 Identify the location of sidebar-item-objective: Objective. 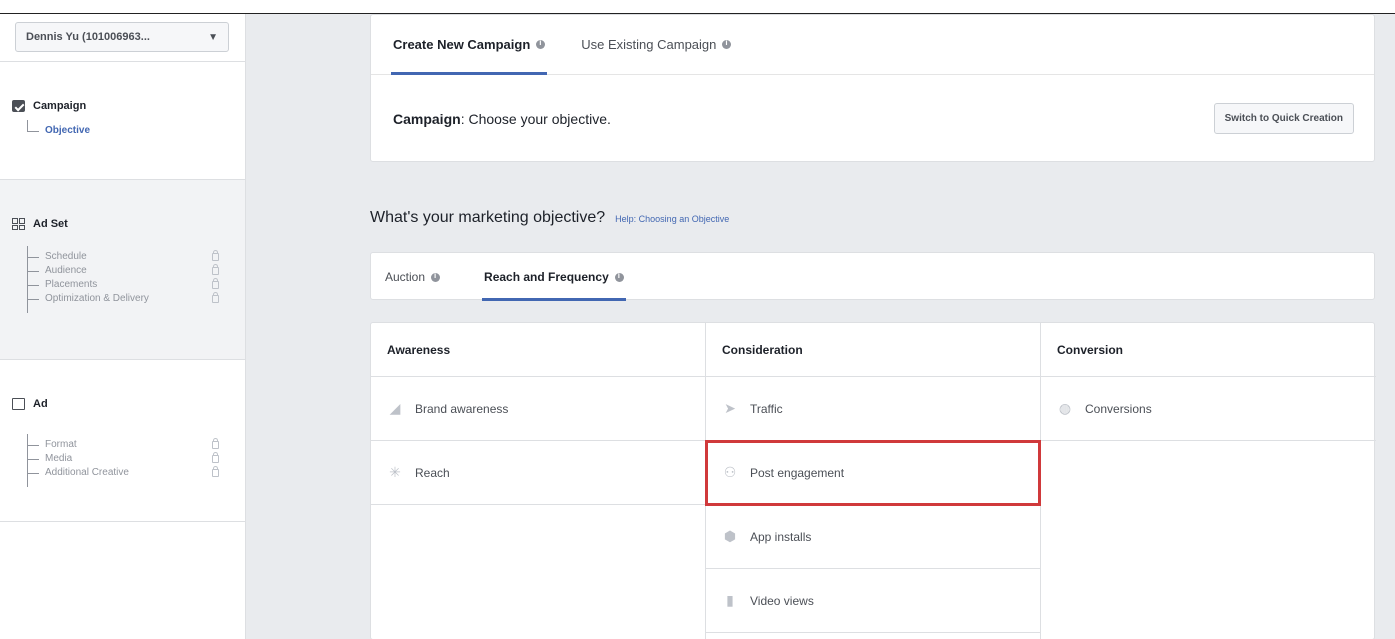
(127, 131).